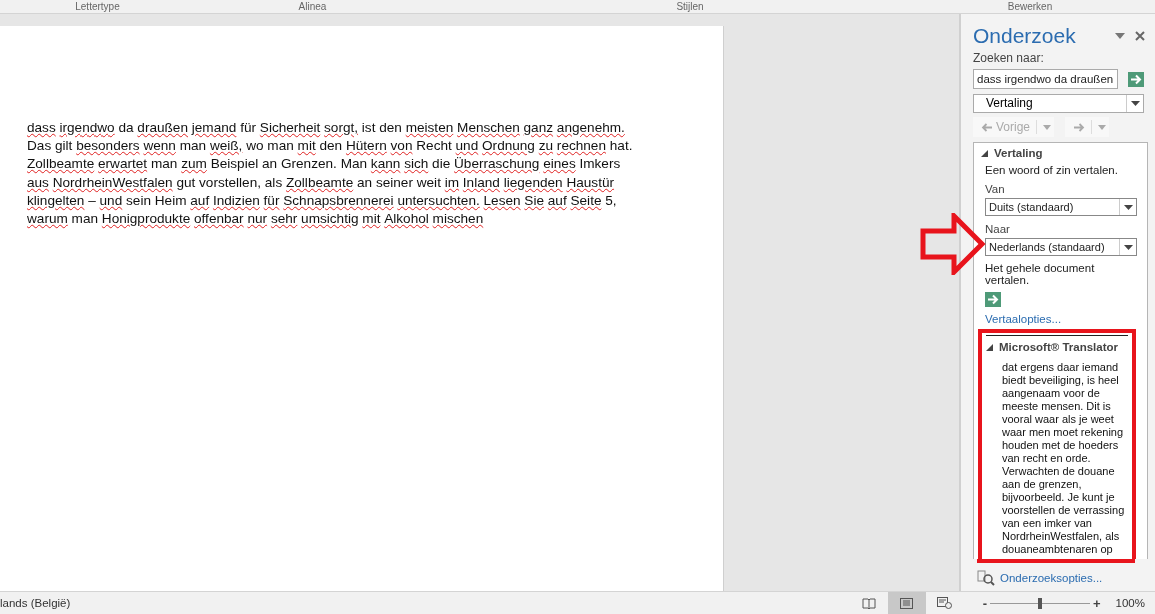 The height and width of the screenshot is (614, 1155). Describe the element at coordinates (425, 603) in the screenshot. I see `language-status: lands (België)` at that location.